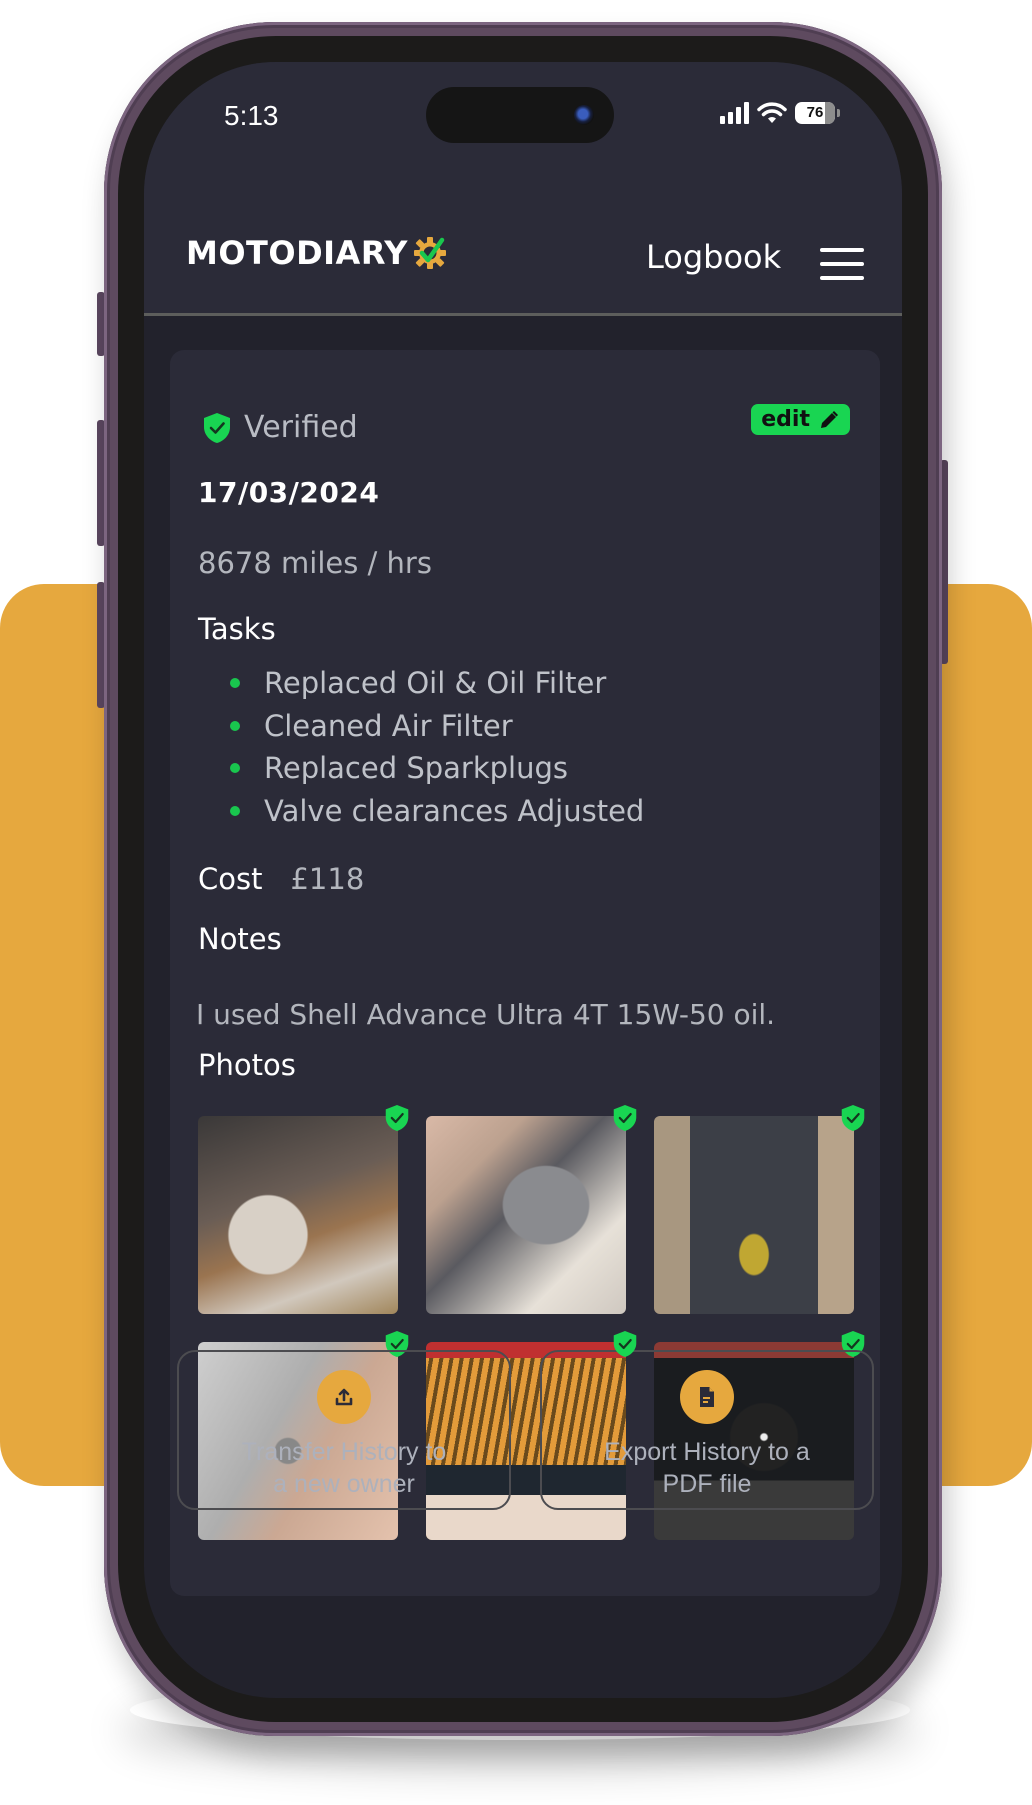  What do you see at coordinates (707, 1468) in the screenshot?
I see `export-pdf-label: Export History to a PDF file` at bounding box center [707, 1468].